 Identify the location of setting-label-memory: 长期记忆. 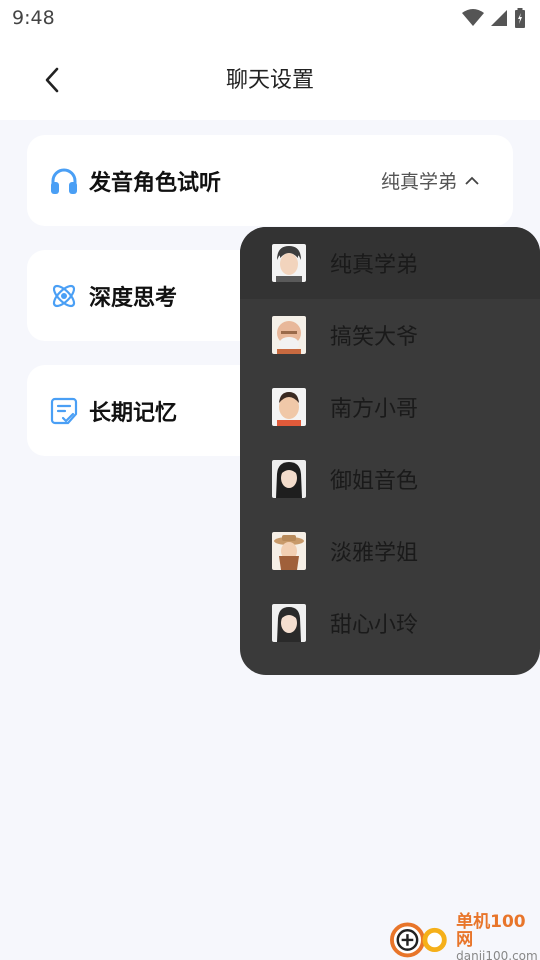
(133, 413).